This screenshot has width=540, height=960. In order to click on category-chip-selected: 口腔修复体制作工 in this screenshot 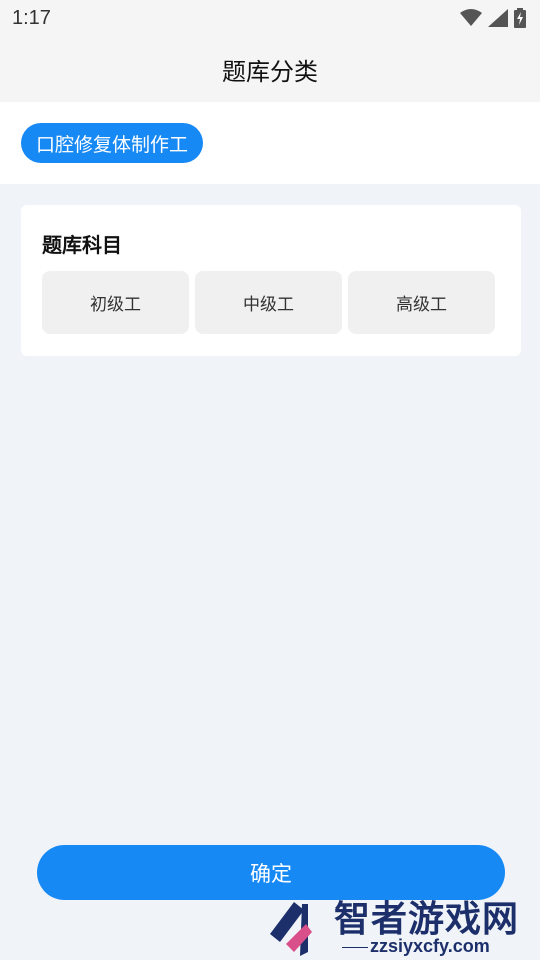, I will do `click(112, 143)`.